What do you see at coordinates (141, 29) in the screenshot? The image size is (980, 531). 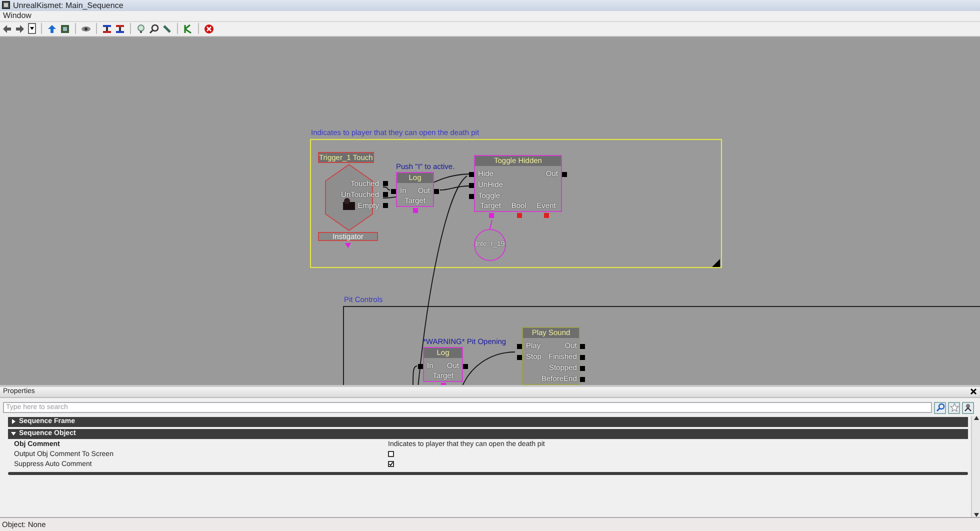 I see `lightbulb-icon` at bounding box center [141, 29].